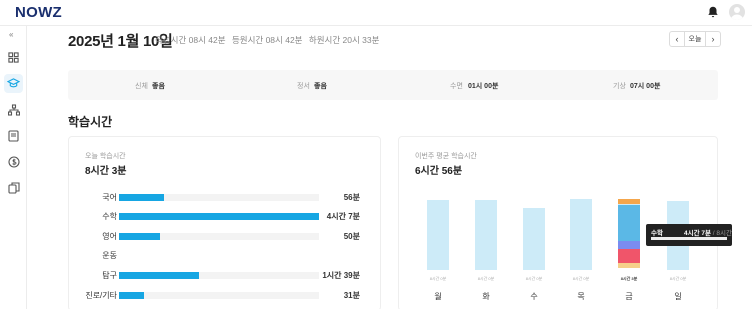 Image resolution: width=752 pixels, height=309 pixels. I want to click on write-time: 작성시간 08시 42분, so click(190, 40).